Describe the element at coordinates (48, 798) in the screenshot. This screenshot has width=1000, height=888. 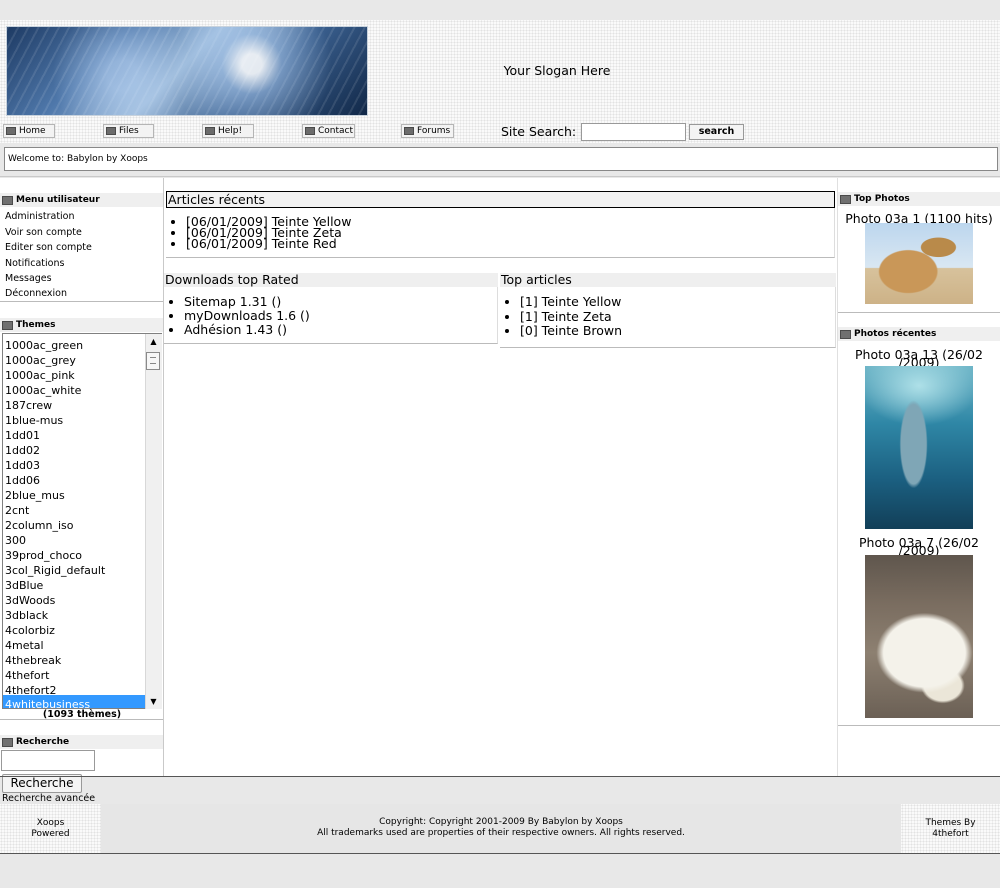
I see `recherche-avancee-link: Recherche avancée` at that location.